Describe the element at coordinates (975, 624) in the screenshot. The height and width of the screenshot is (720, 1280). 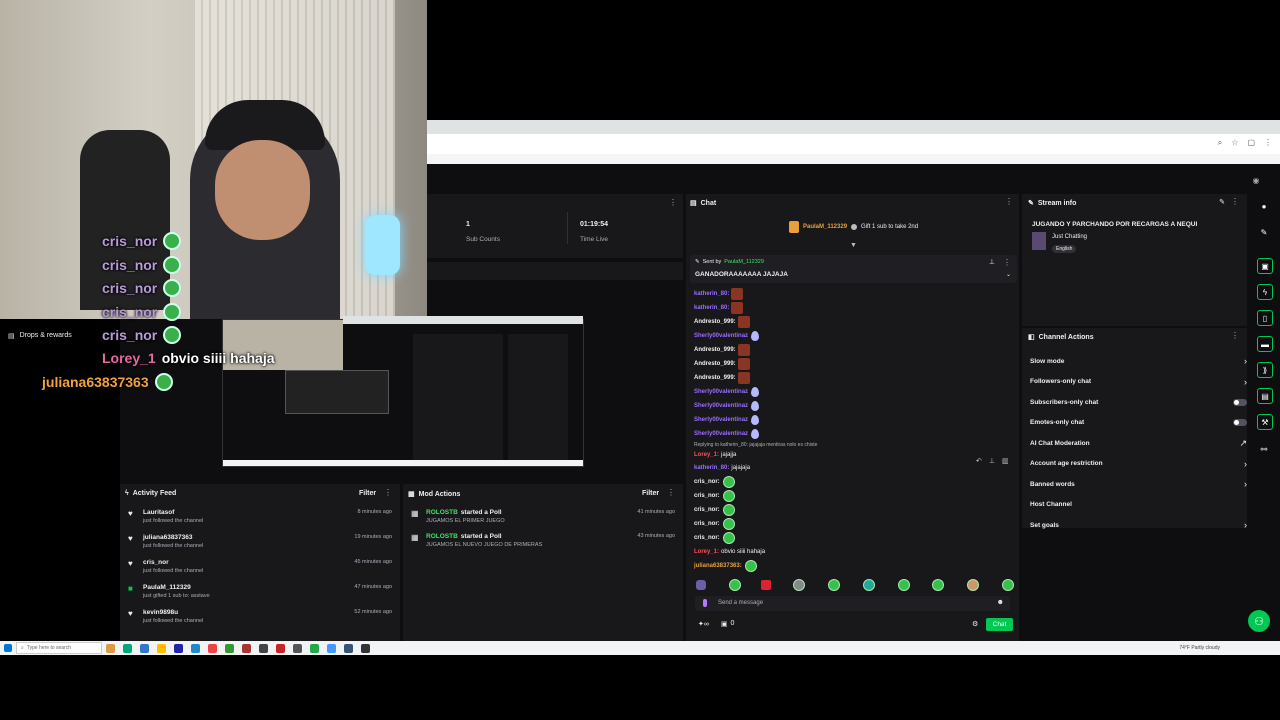
I see `settings-icon: ⚙` at that location.